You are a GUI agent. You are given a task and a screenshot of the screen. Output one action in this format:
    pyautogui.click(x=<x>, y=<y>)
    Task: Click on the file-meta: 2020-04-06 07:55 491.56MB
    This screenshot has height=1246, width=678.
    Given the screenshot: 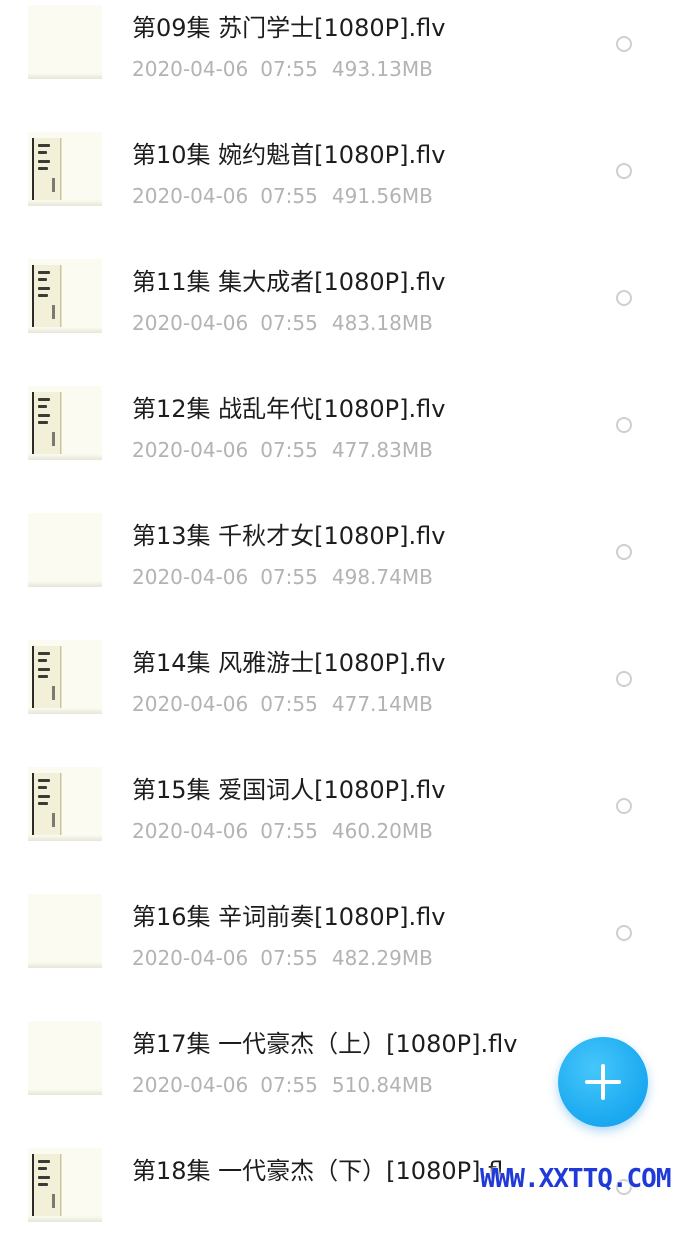 What is the action you would take?
    pyautogui.click(x=282, y=196)
    